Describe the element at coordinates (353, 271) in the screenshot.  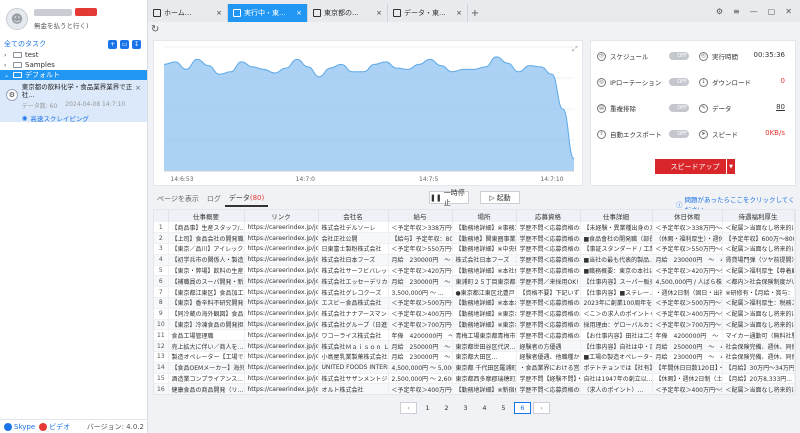
I see `table-cell: 株式会社サーフビバレッジ` at that location.